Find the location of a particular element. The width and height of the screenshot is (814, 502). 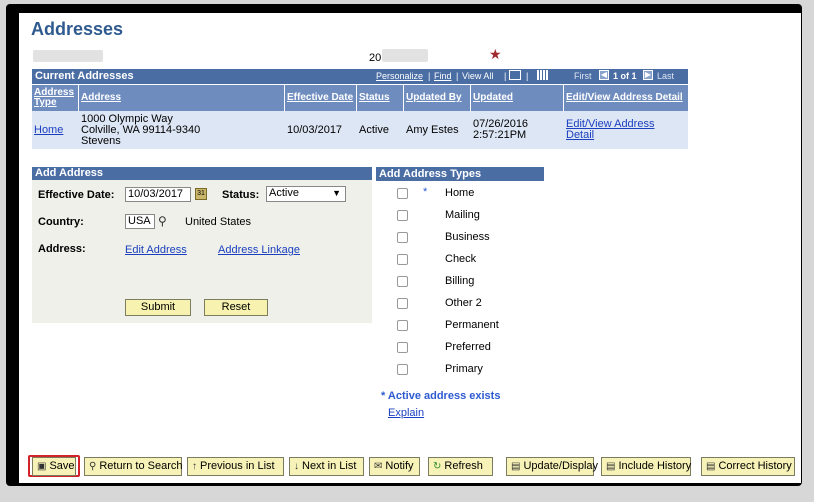

col-address: Address is located at coordinates (182, 98).